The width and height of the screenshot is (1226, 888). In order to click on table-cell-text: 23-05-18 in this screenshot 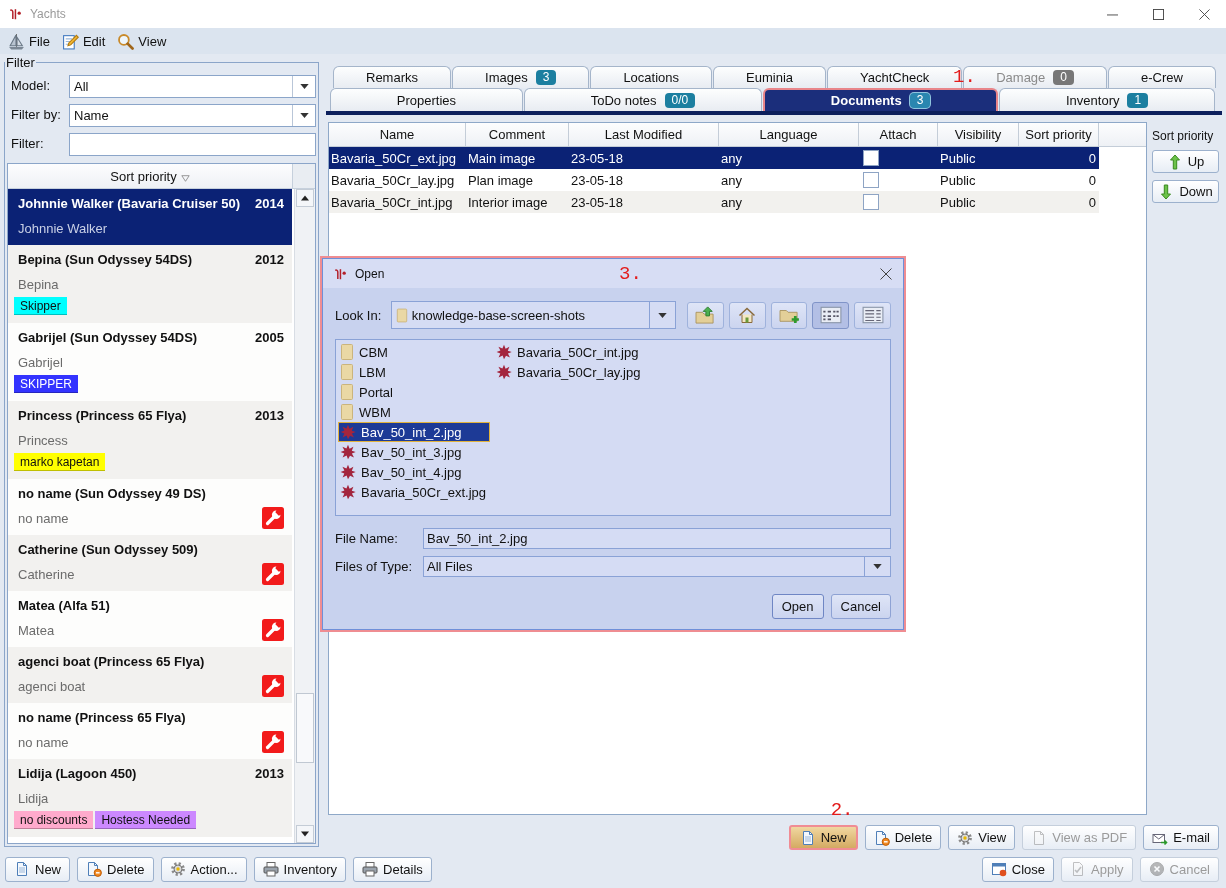, I will do `click(597, 202)`.